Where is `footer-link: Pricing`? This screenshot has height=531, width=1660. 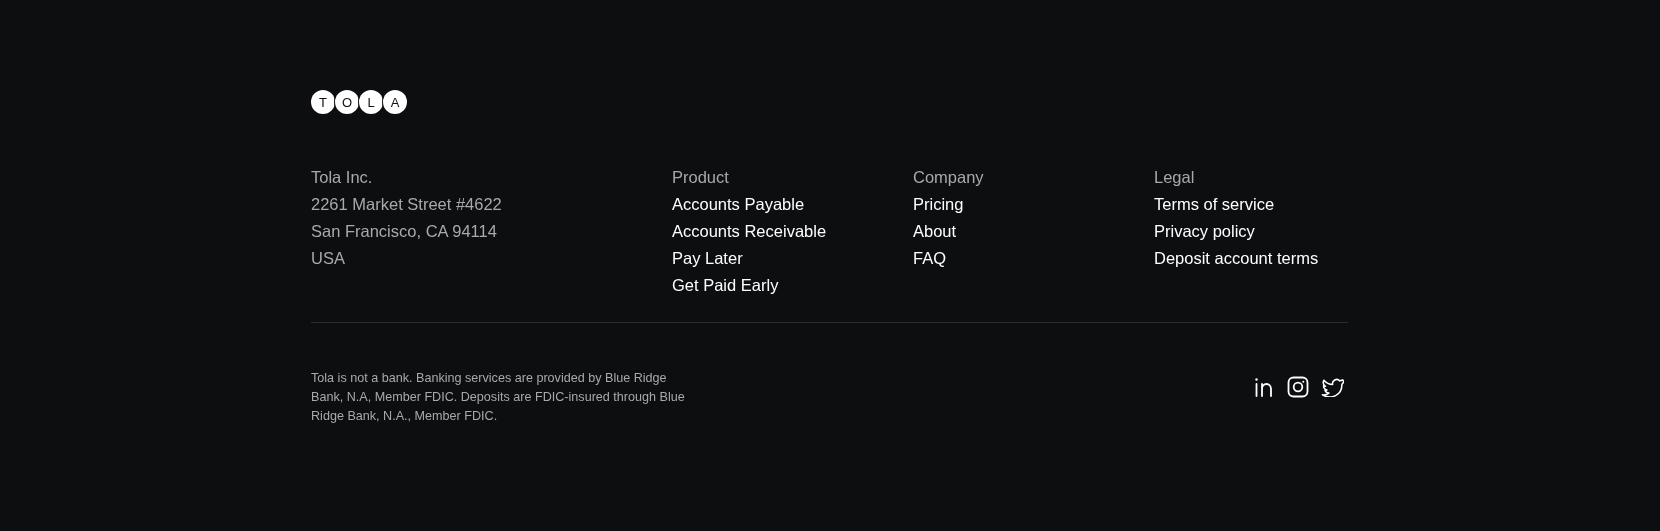 footer-link: Pricing is located at coordinates (1033, 204).